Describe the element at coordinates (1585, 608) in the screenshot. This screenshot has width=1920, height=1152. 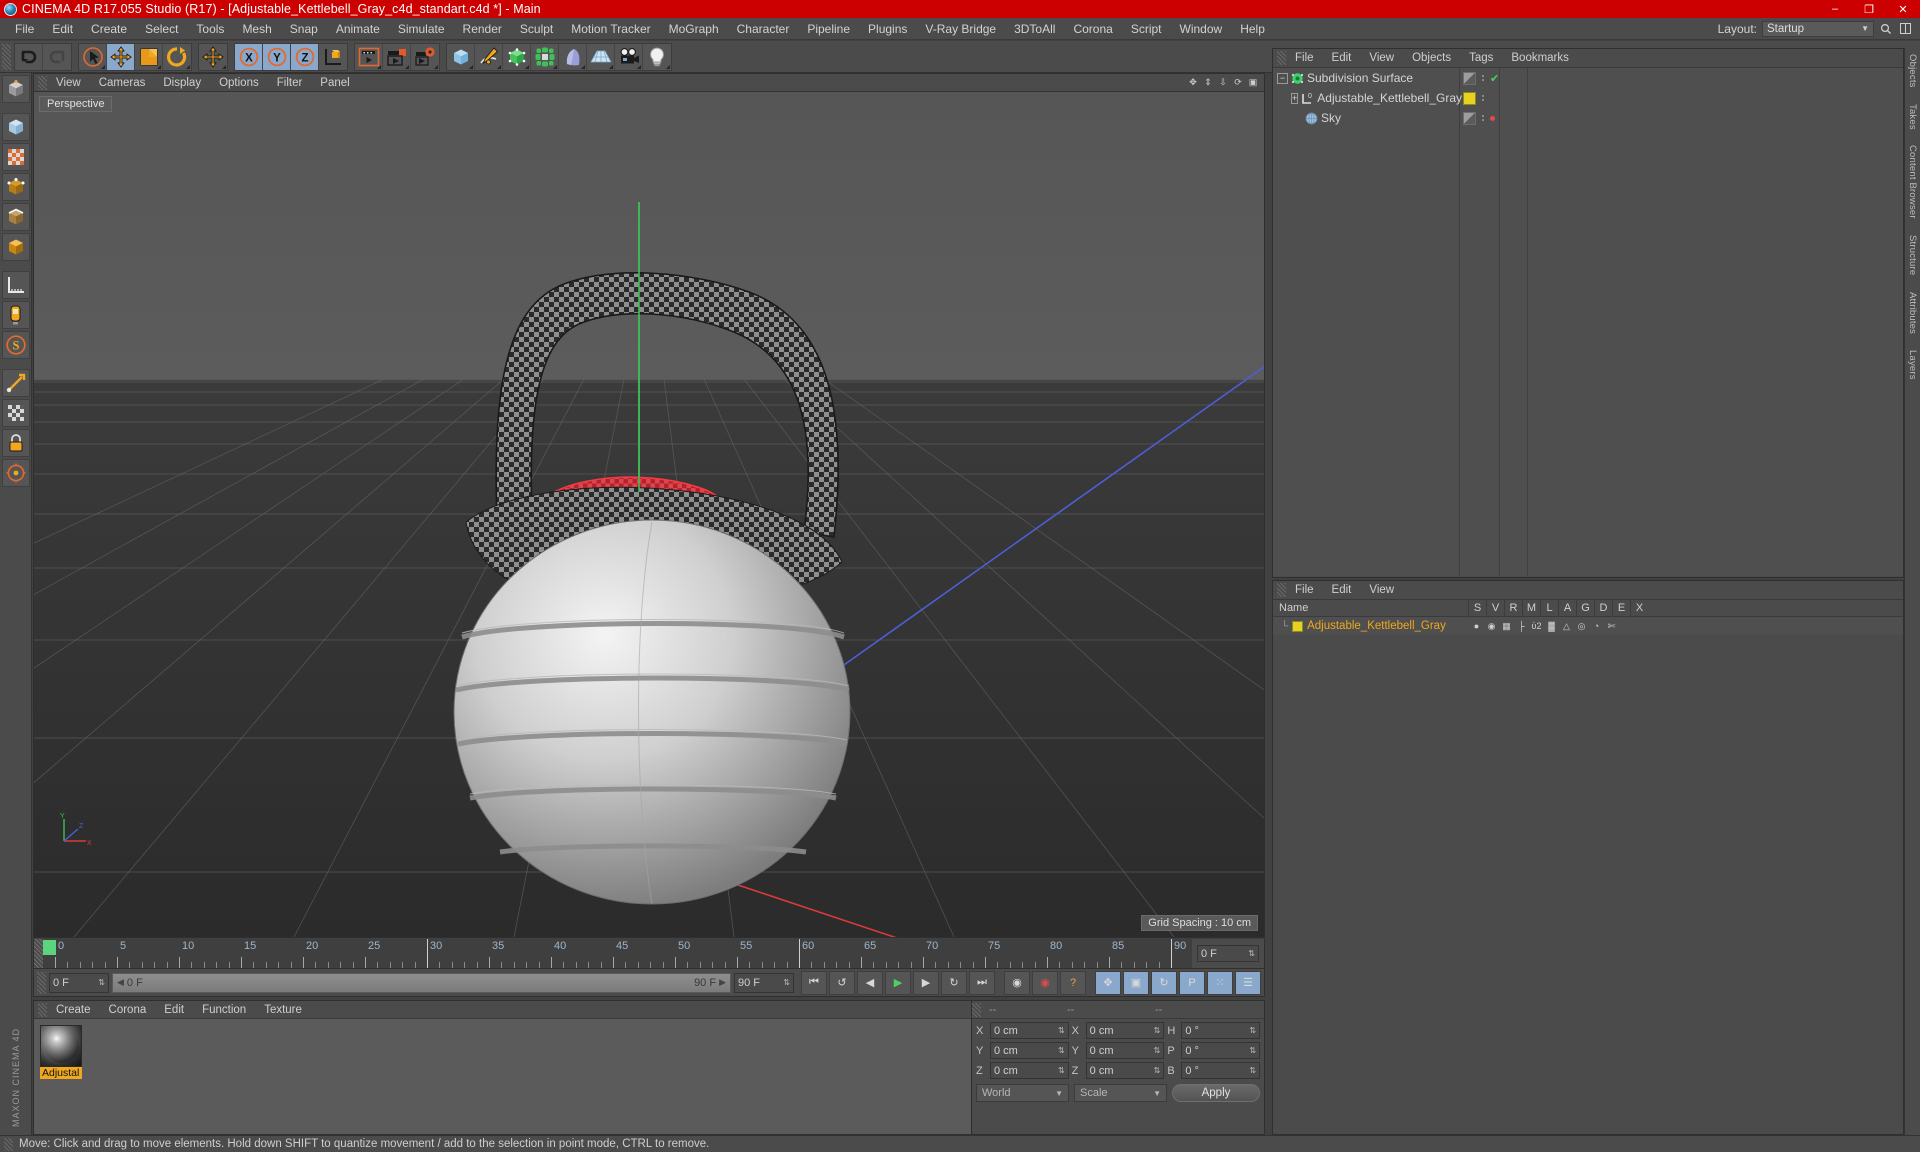
I see `column-header-g: G` at that location.